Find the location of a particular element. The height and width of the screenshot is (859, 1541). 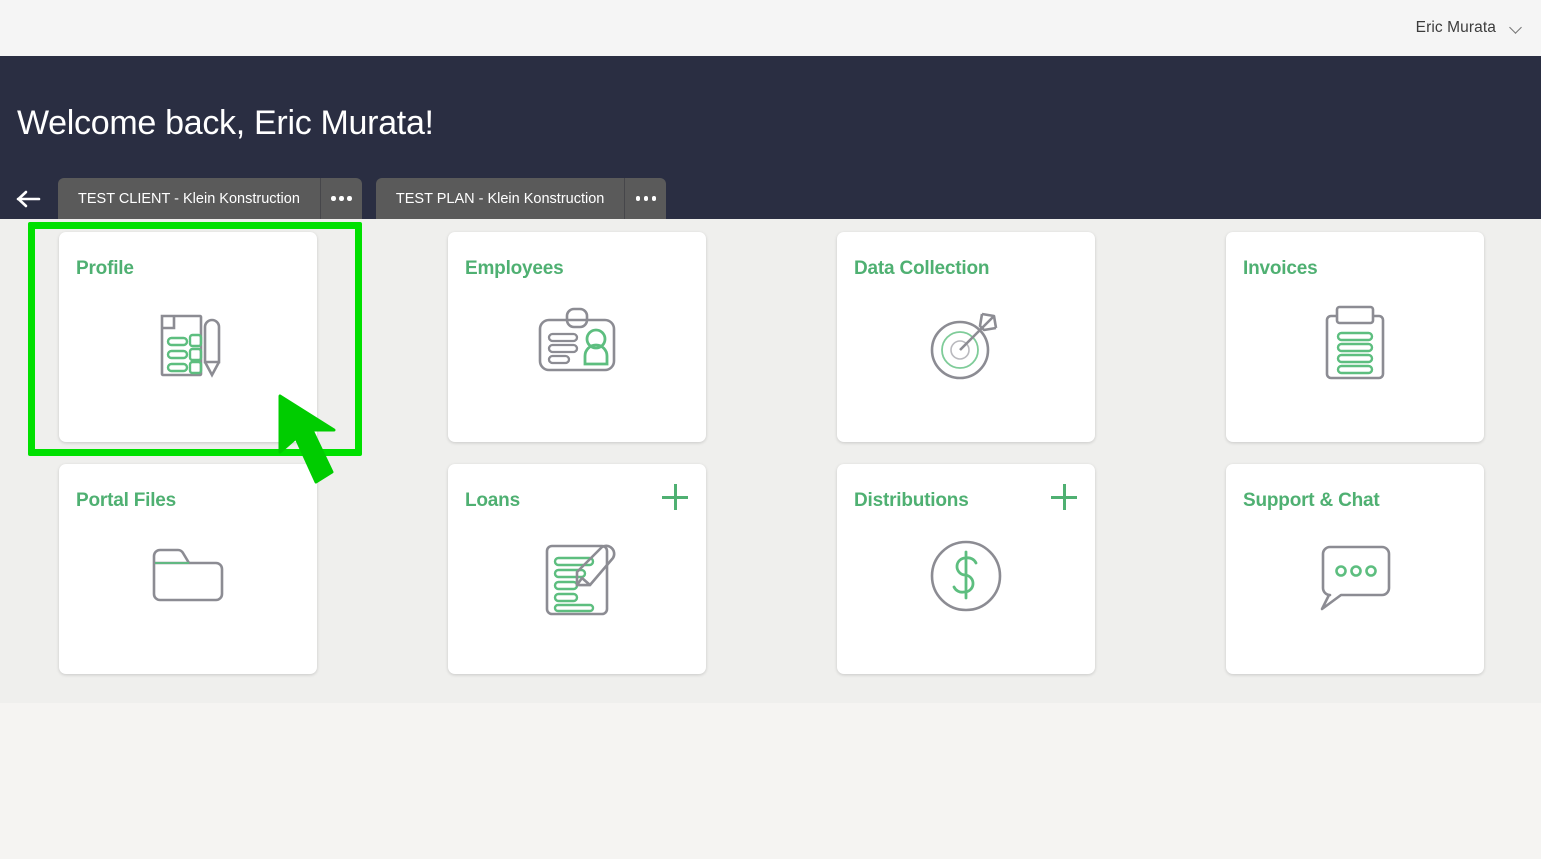

top-bar: Eric Murata is located at coordinates (770, 28).